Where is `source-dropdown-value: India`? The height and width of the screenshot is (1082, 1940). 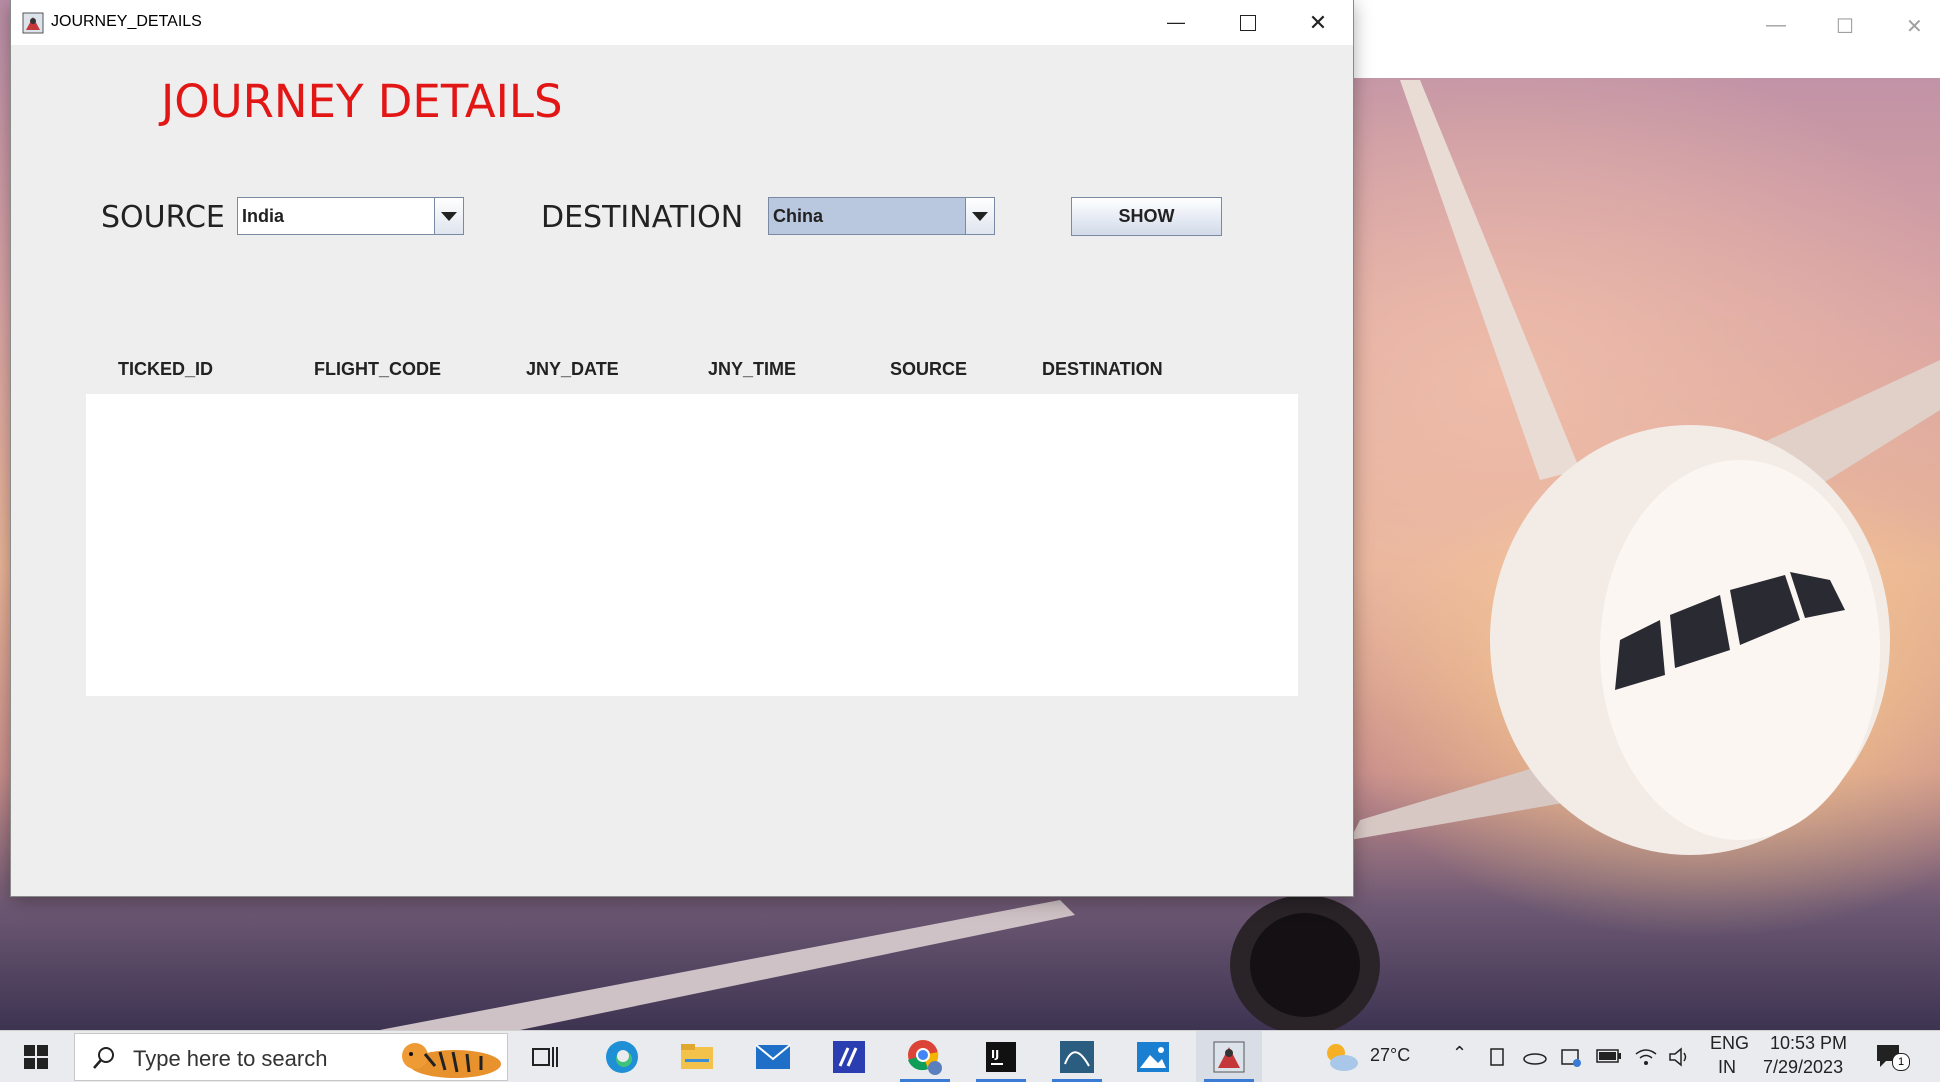 source-dropdown-value: India is located at coordinates (263, 216).